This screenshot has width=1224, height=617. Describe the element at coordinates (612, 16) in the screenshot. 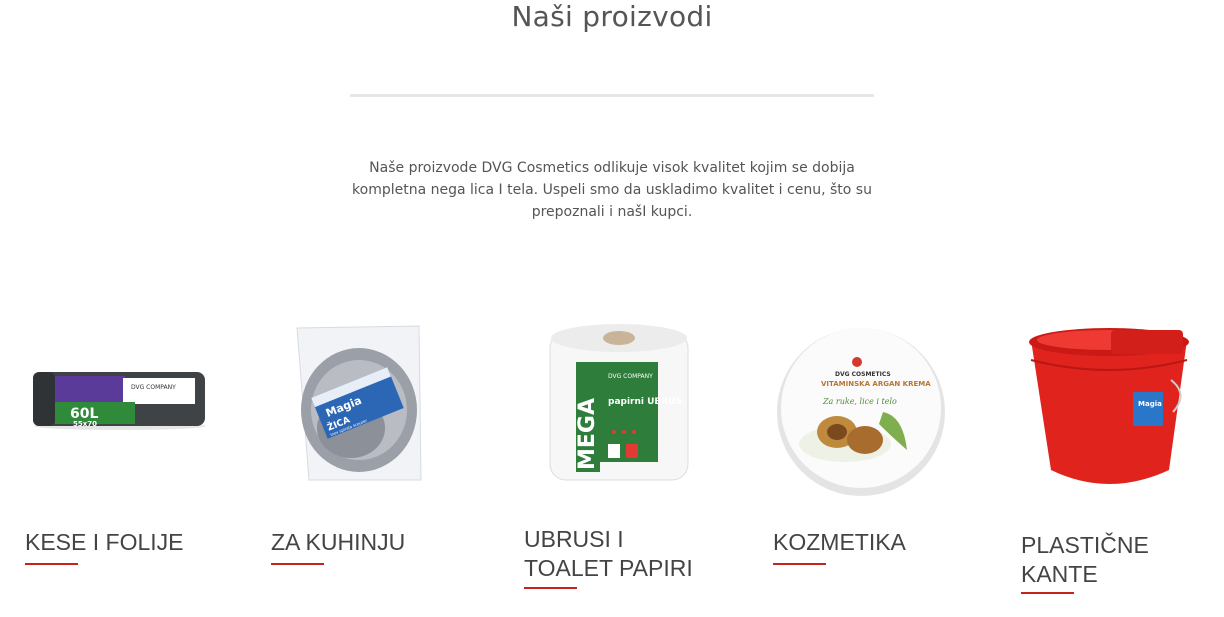

I see `section-title: Naši proizvodi` at that location.